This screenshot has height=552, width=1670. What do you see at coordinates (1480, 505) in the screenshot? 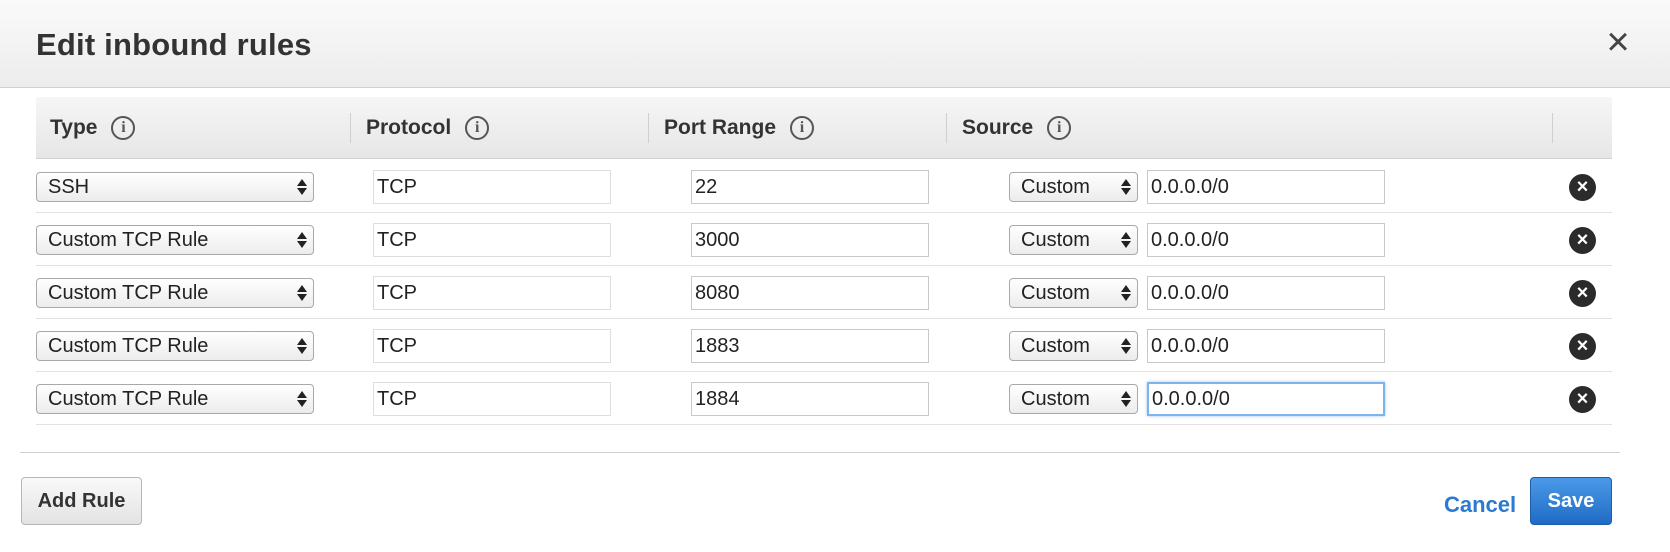
I see `cancel-button: Cancel` at bounding box center [1480, 505].